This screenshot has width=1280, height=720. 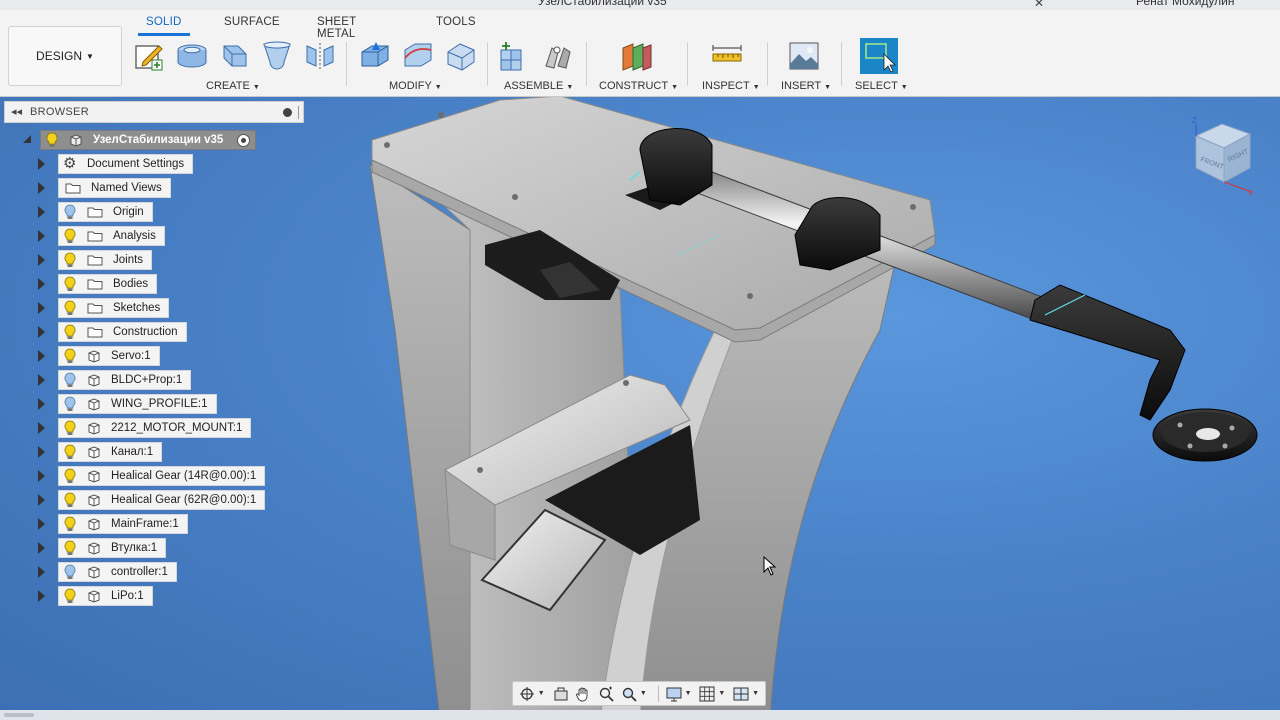 I want to click on browser-item: Healical Gear (14R@0.00):1, so click(x=162, y=476).